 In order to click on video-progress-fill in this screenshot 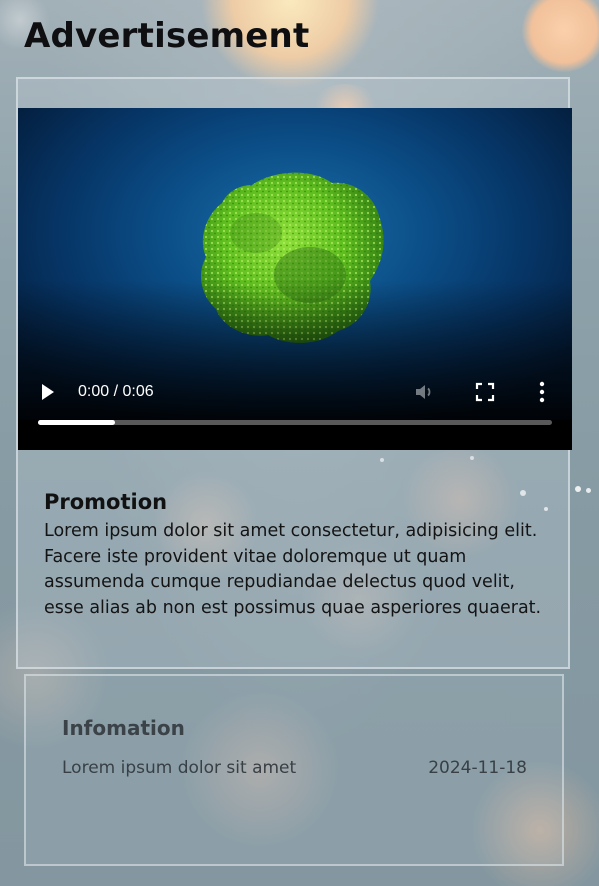, I will do `click(77, 422)`.